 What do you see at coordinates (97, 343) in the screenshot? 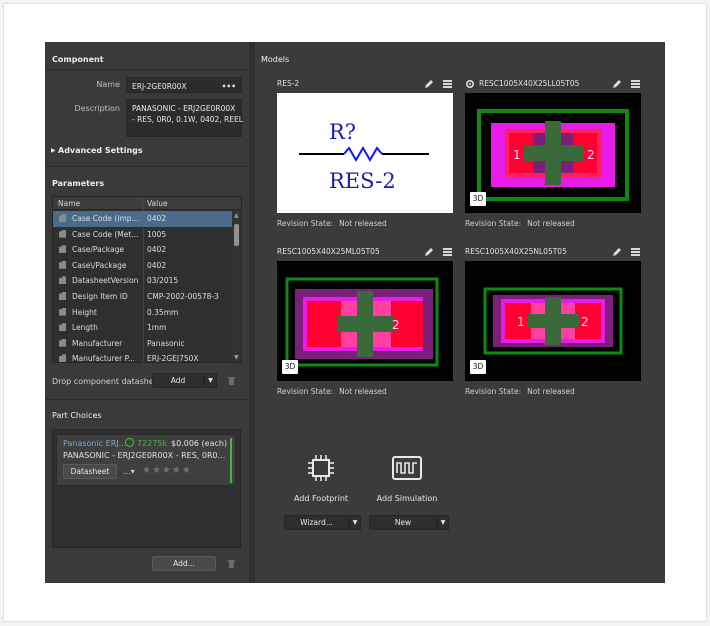
I see `parameter-name: Manufacturer` at bounding box center [97, 343].